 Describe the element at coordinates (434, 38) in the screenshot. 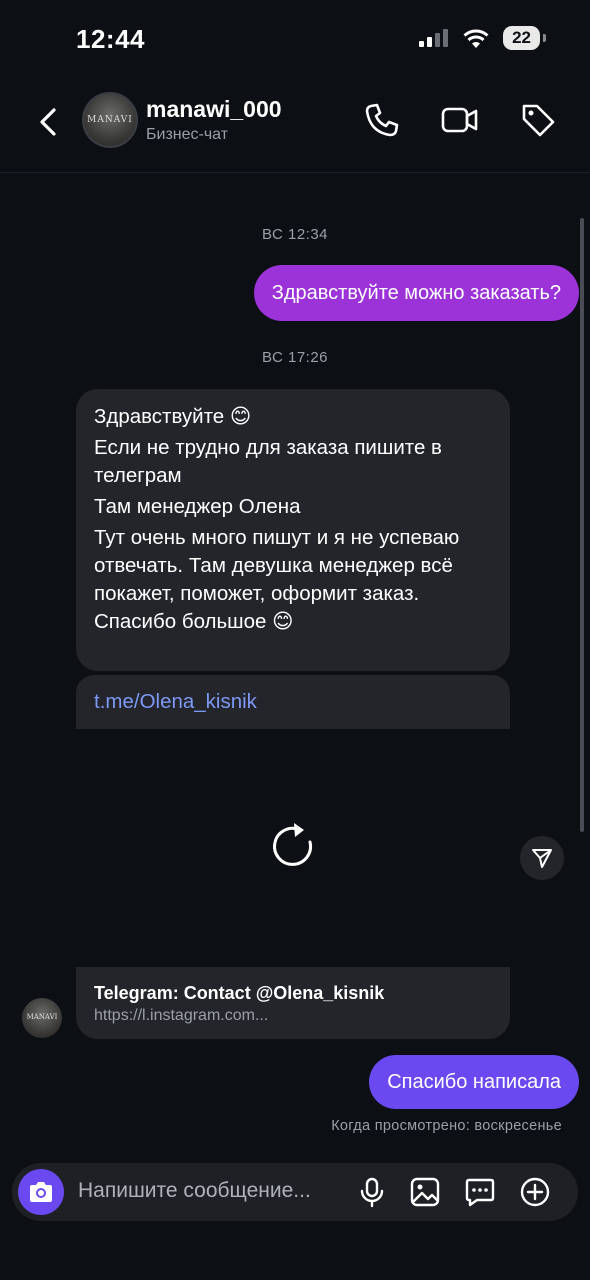

I see `signal-icon` at that location.